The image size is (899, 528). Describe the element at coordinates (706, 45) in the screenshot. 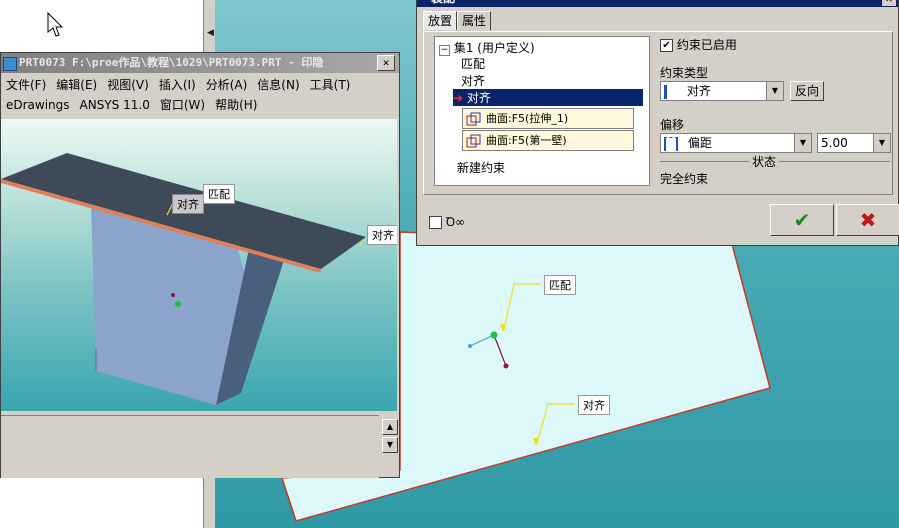

I see `constraint-enabled-label: 约束已启用` at that location.